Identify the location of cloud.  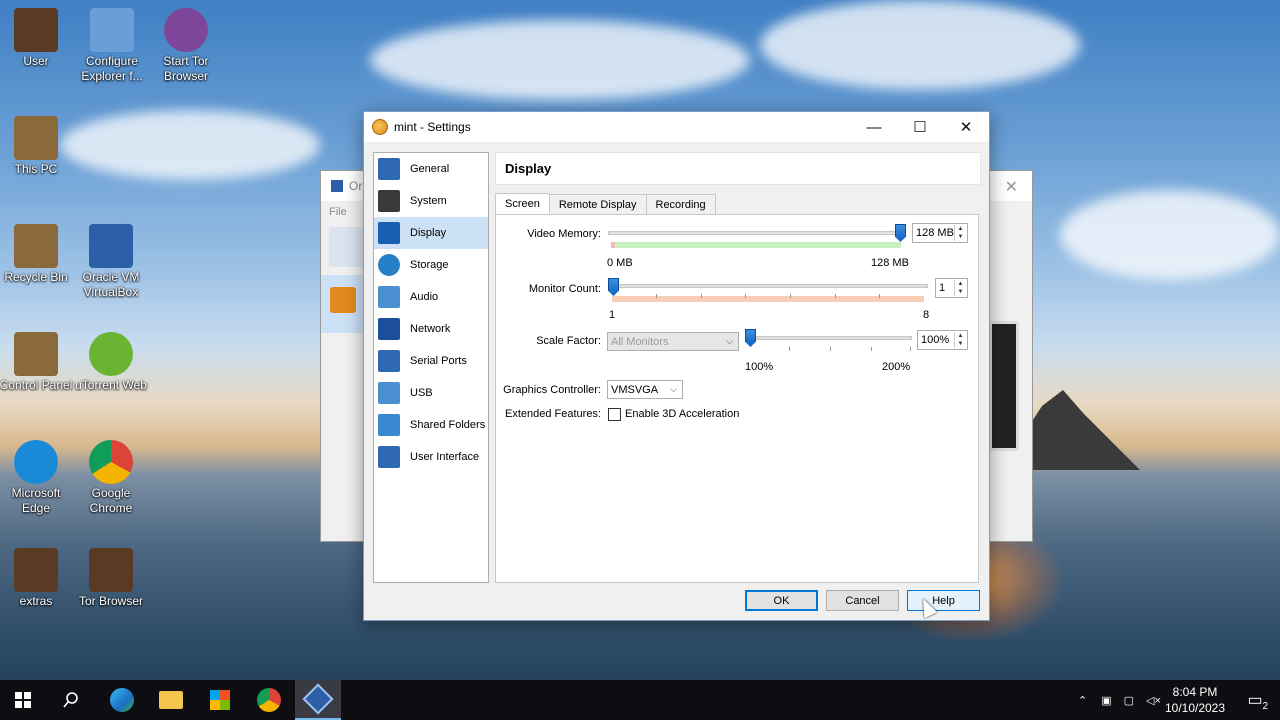
(1170, 235).